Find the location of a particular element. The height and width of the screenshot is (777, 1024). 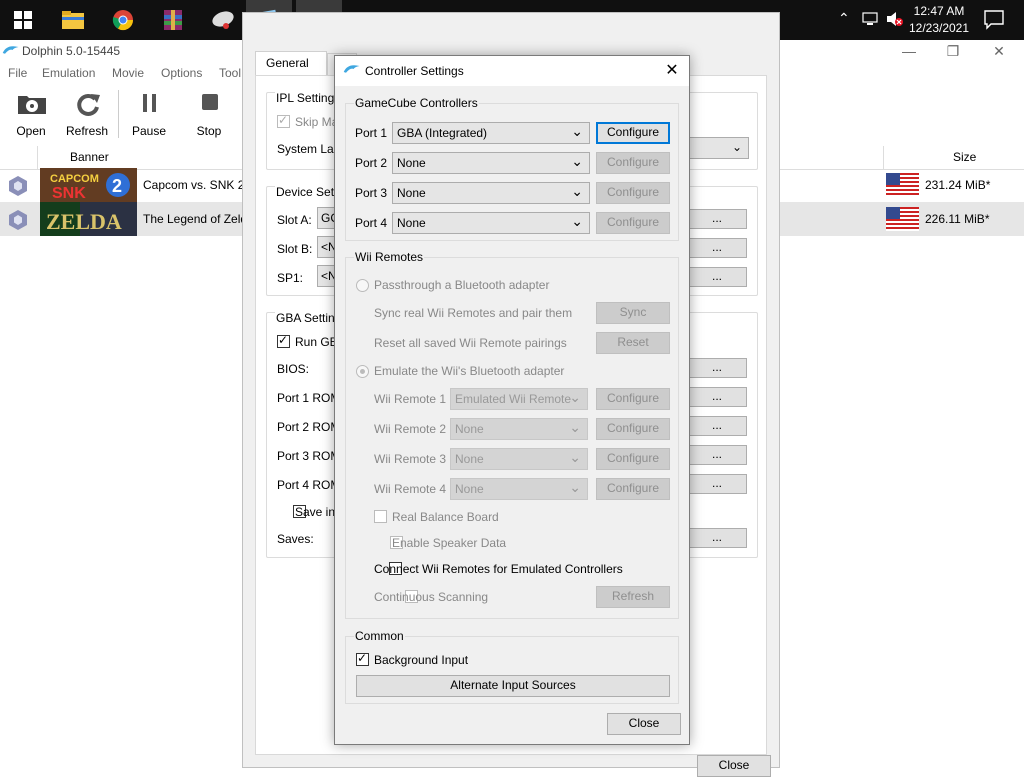

menu-movie: Movie is located at coordinates (128, 73).